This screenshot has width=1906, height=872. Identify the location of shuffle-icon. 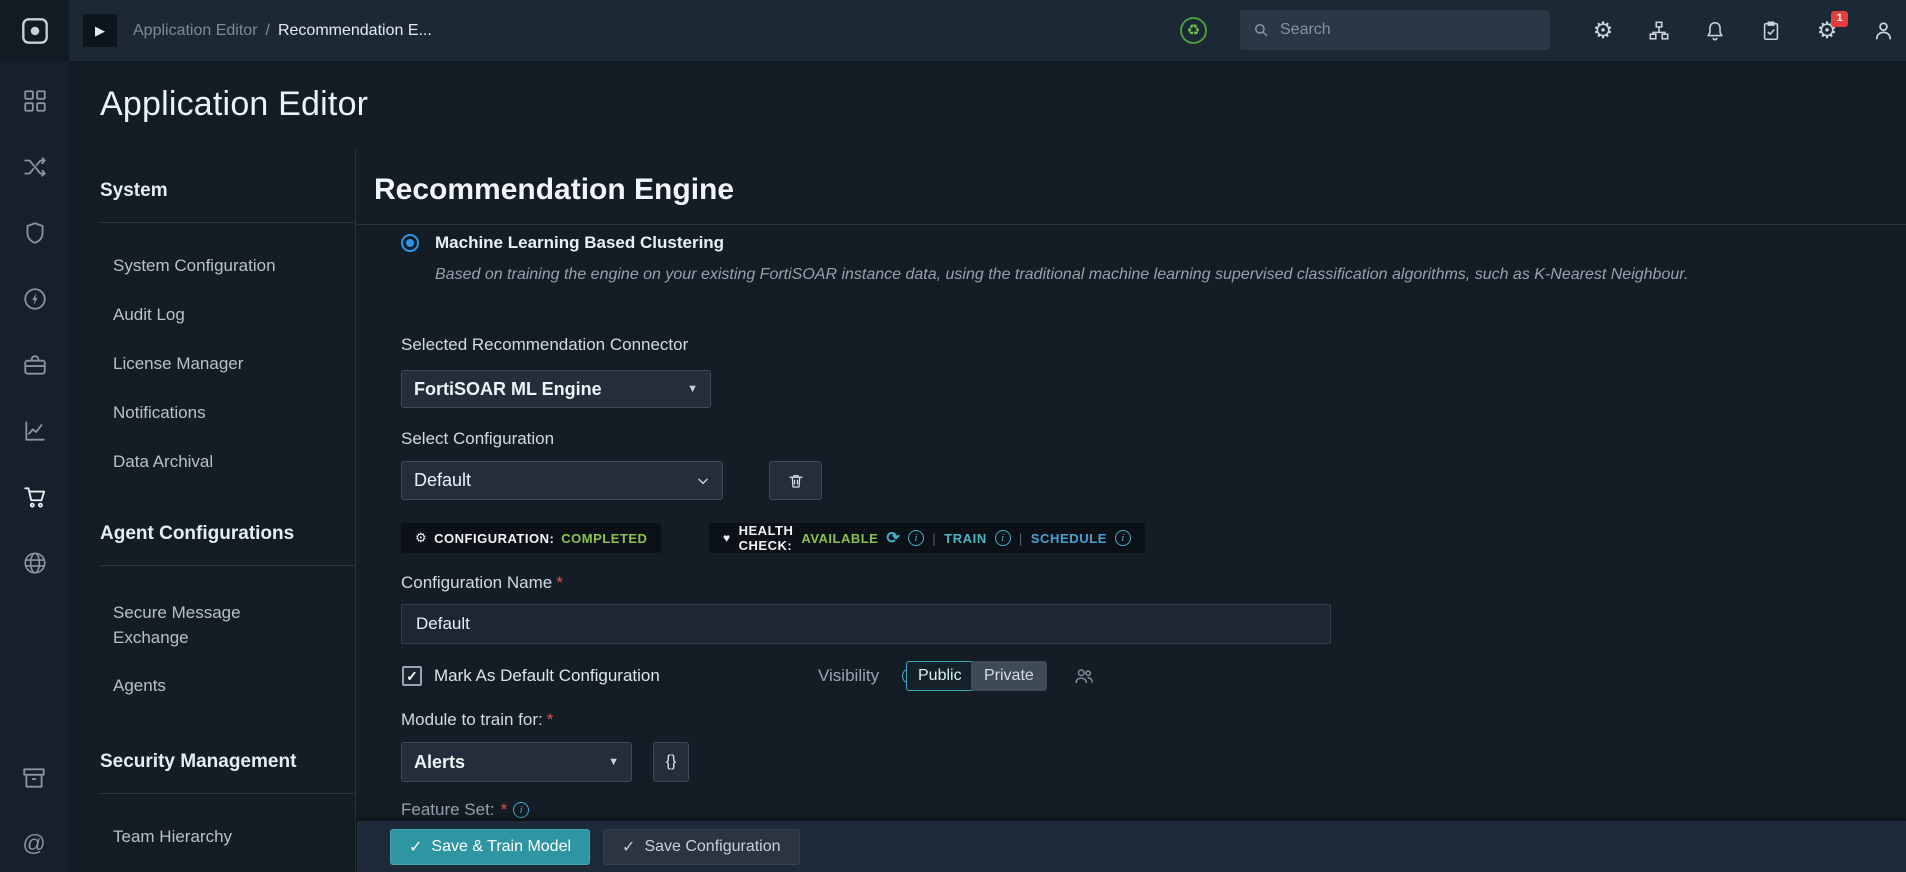
(35, 167).